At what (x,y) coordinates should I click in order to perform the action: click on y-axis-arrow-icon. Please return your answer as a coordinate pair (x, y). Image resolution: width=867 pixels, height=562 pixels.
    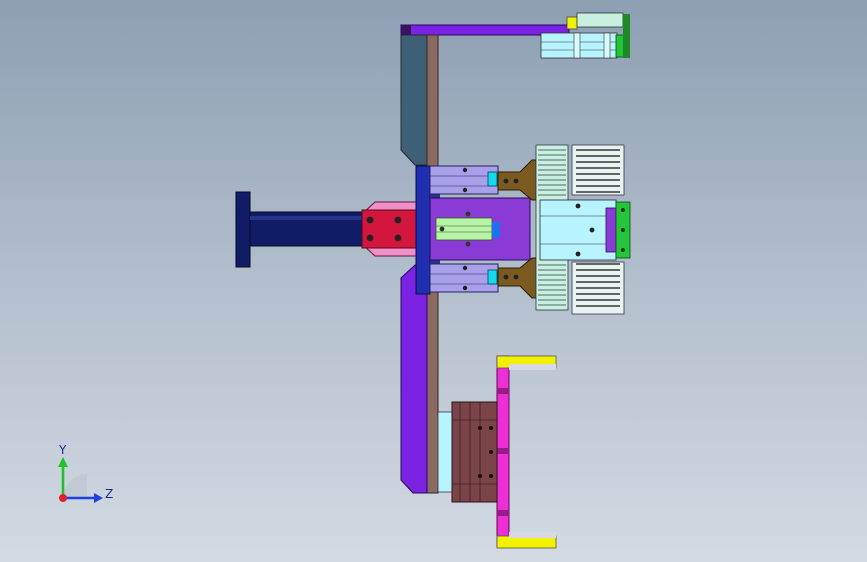
    Looking at the image, I should click on (63, 462).